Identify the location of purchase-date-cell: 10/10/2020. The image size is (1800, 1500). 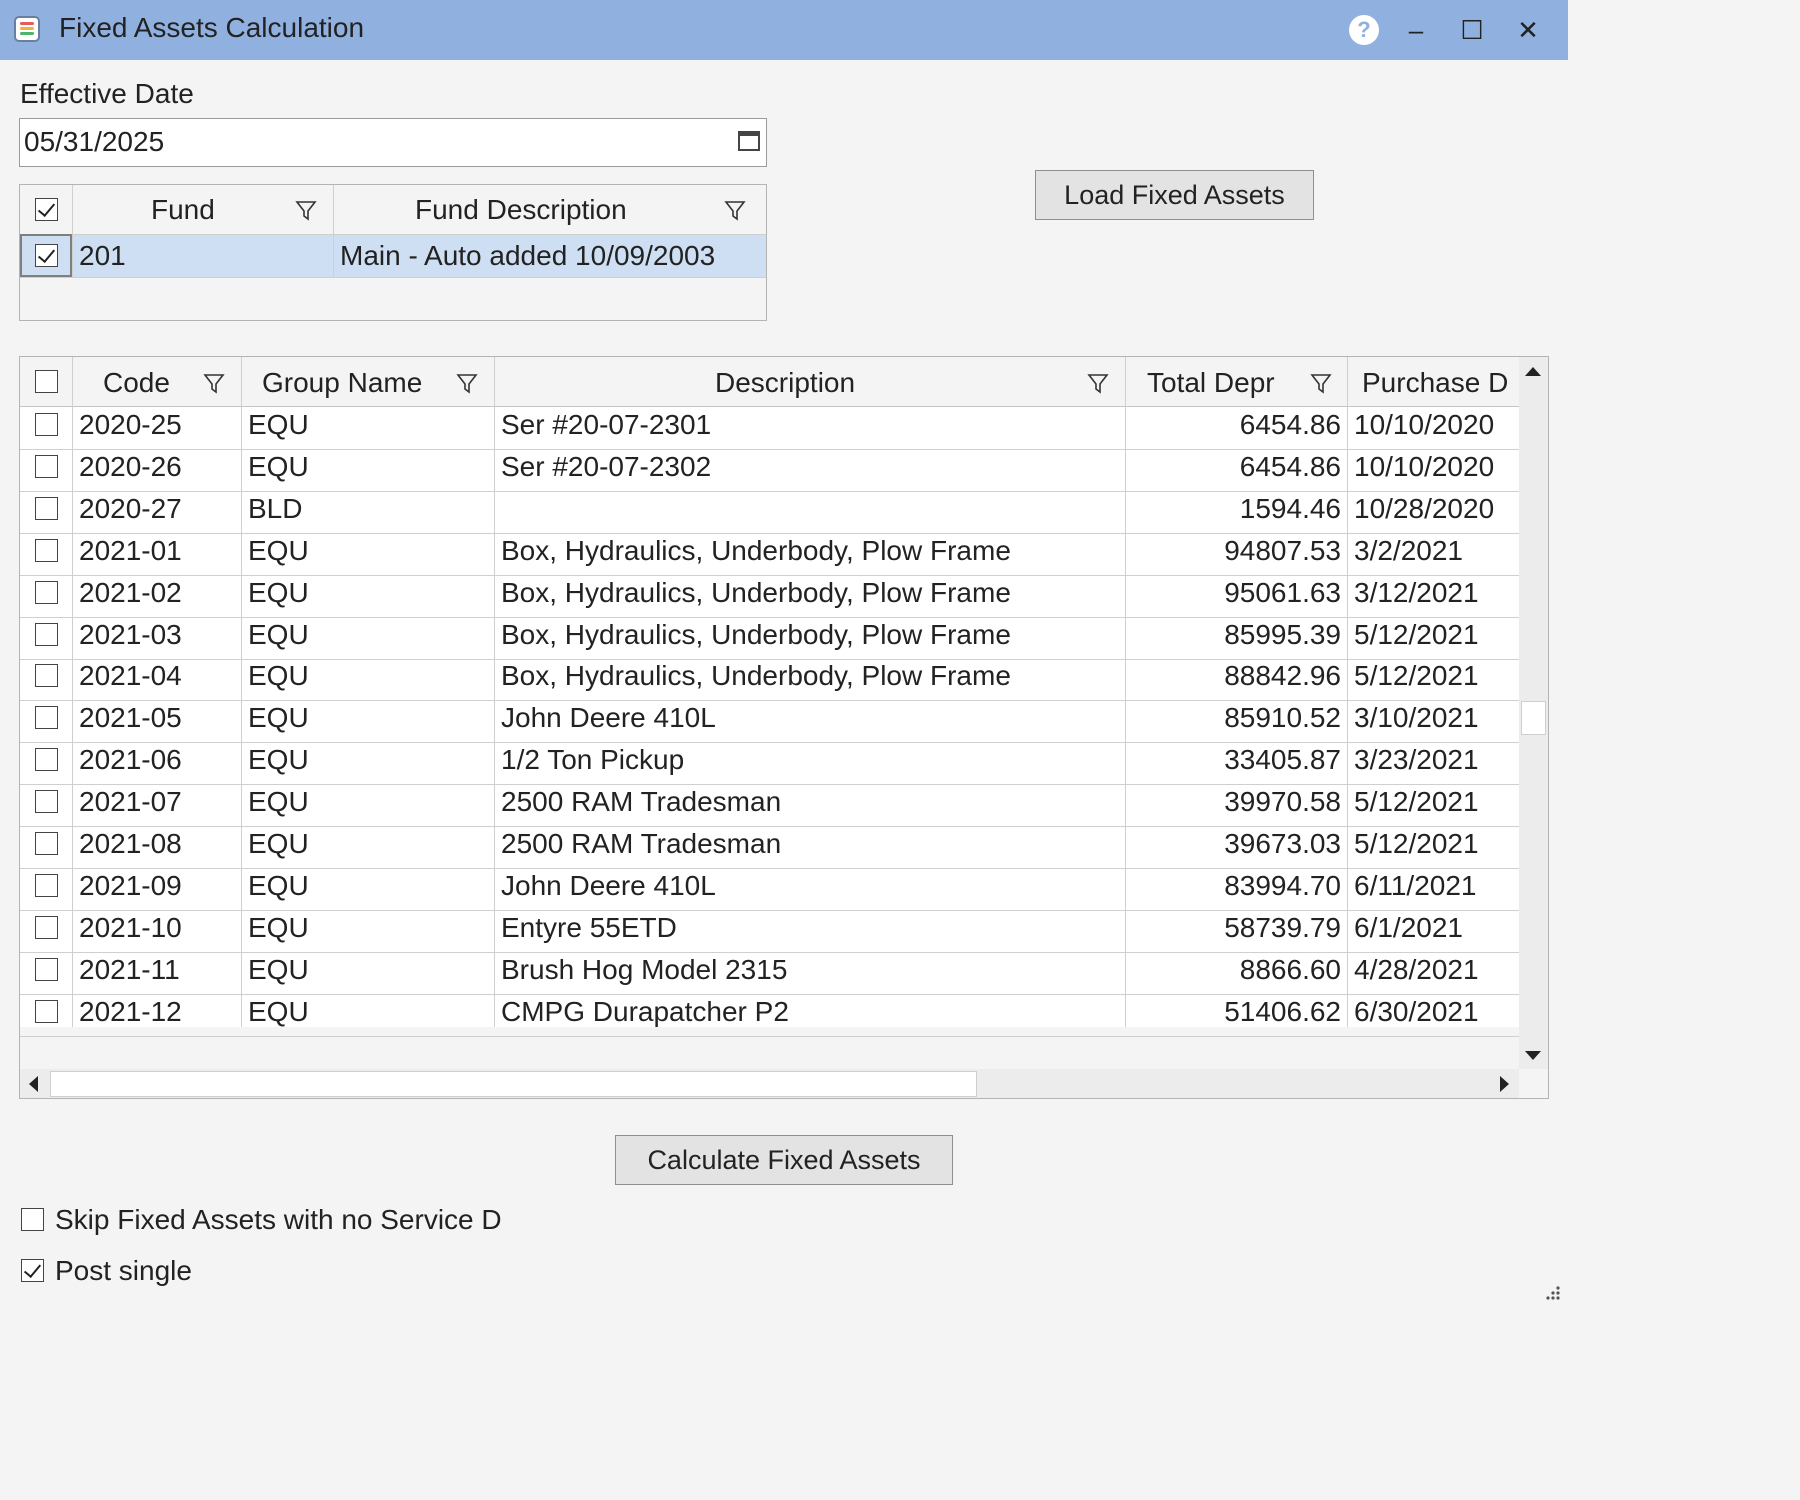
(1424, 466).